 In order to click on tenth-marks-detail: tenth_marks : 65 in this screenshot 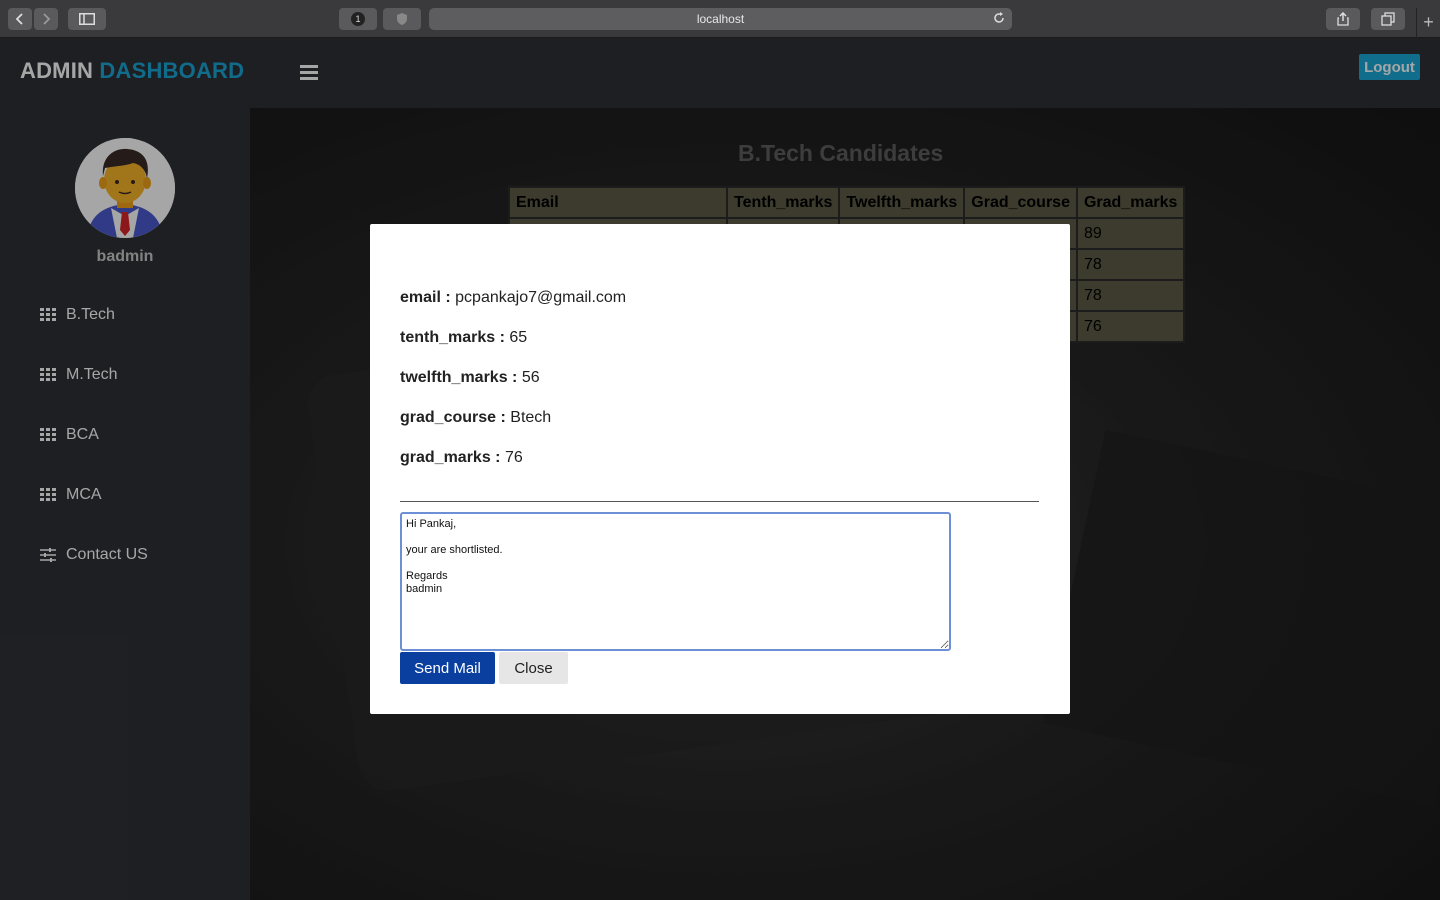, I will do `click(463, 338)`.